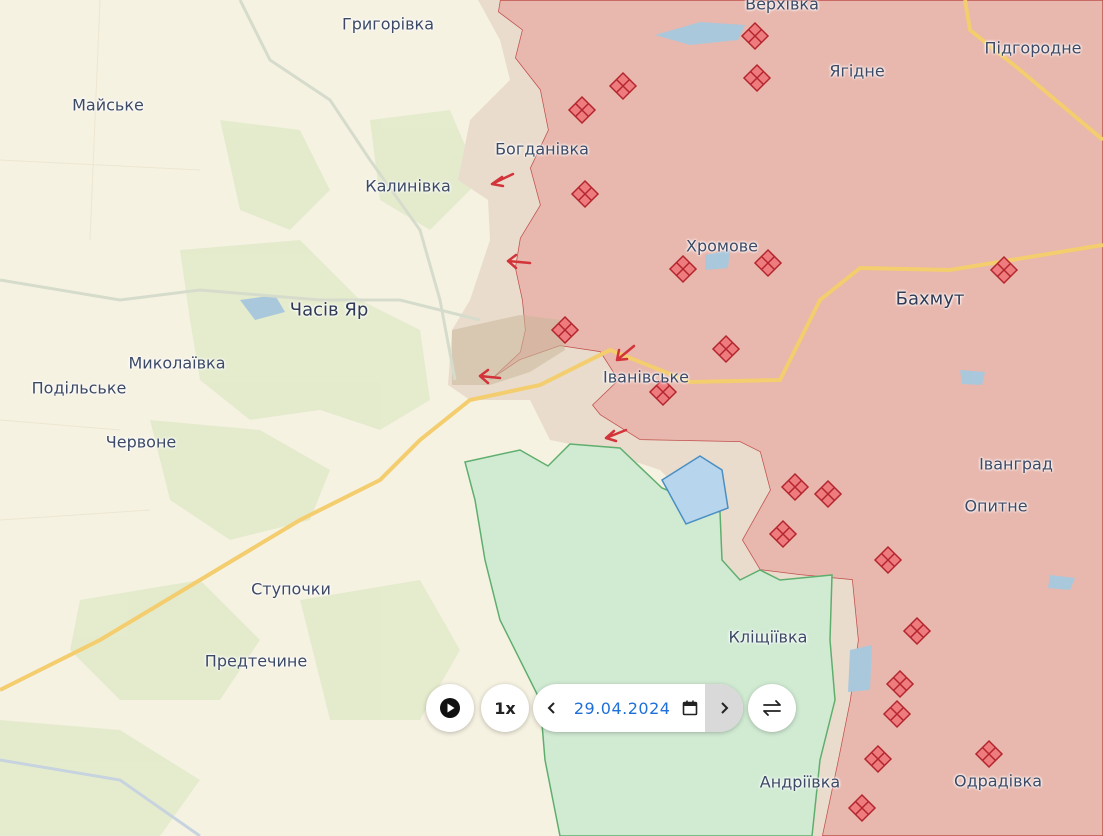 The image size is (1103, 836). Describe the element at coordinates (800, 782) in the screenshot. I see `place-andriivka: Андріївка` at that location.